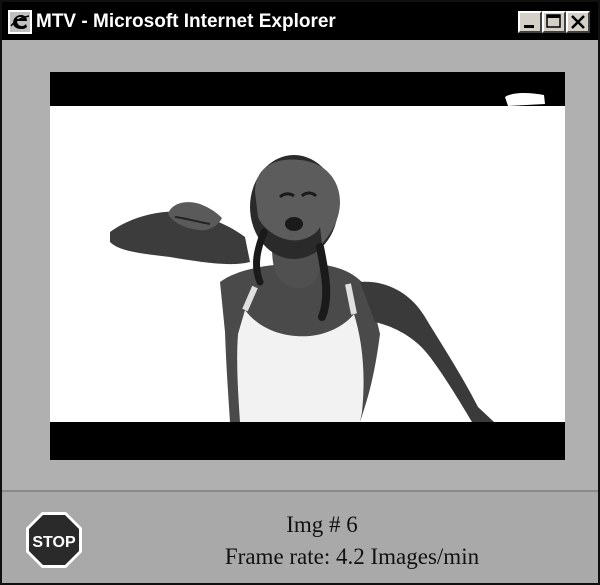 This screenshot has width=600, height=585. I want to click on stop-button: STOP, so click(54, 540).